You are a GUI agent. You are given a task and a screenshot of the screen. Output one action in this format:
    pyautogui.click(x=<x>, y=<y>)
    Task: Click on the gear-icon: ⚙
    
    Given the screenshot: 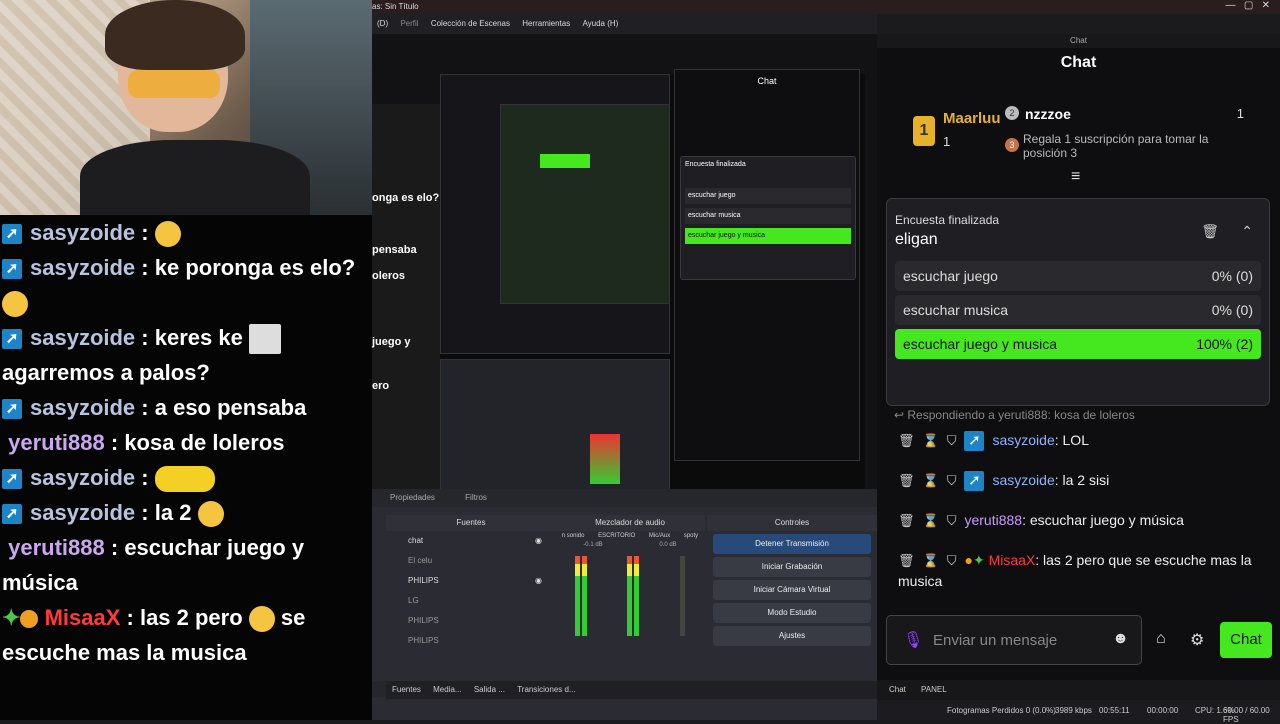 What is the action you would take?
    pyautogui.click(x=1197, y=640)
    